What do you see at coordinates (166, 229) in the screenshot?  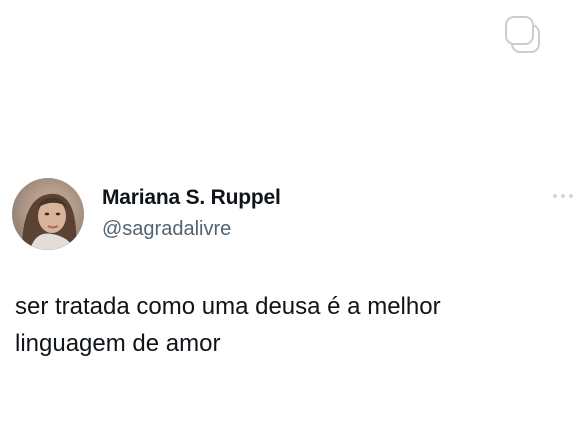 I see `author-handle: @sagradalivre` at bounding box center [166, 229].